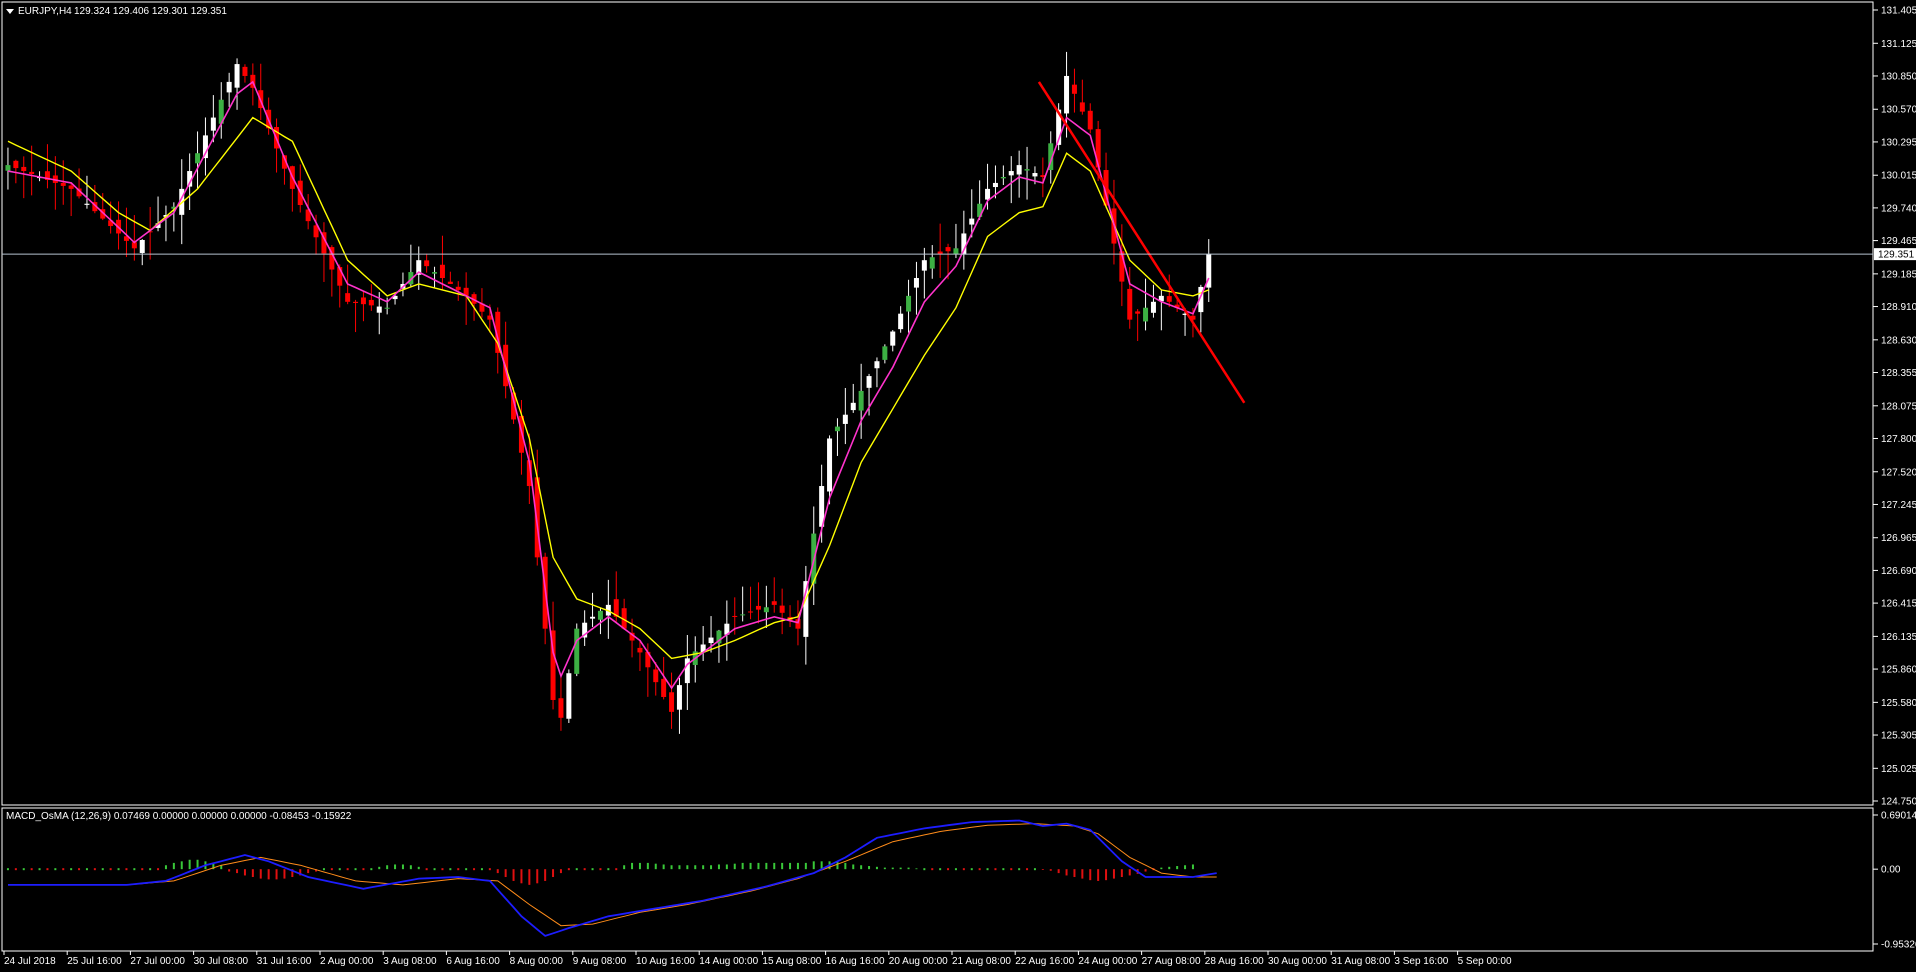 The image size is (1916, 972). I want to click on price-tick-label: 126.965, so click(1898, 538).